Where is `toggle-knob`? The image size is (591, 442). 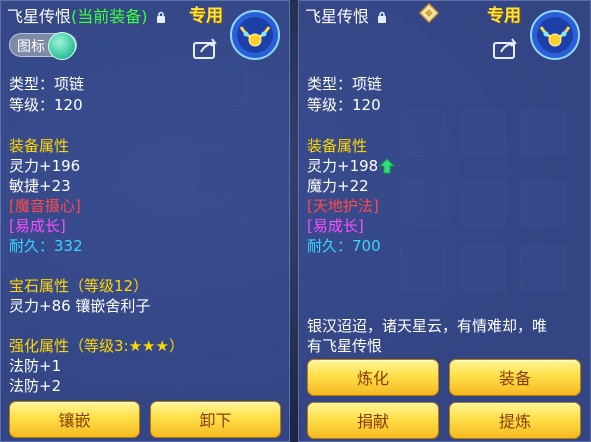 toggle-knob is located at coordinates (62, 46).